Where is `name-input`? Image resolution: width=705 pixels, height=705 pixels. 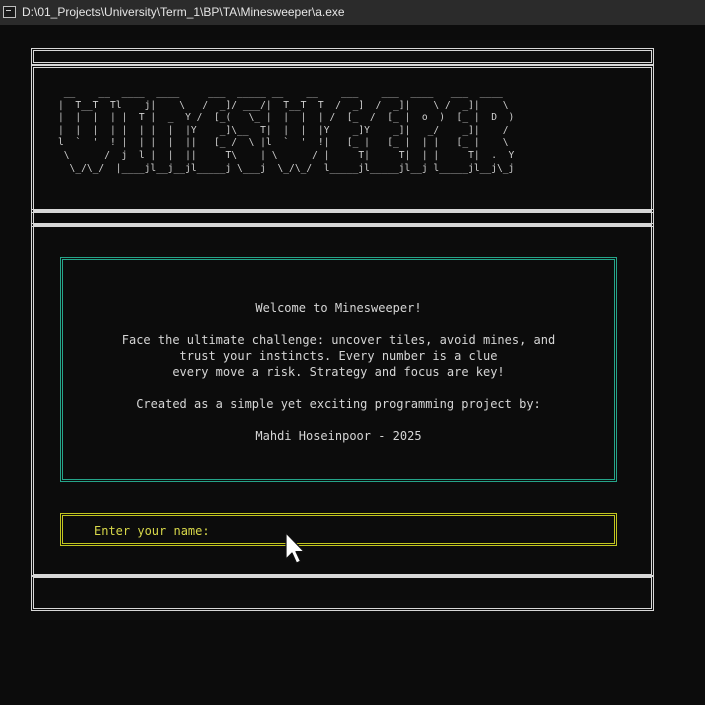
name-input is located at coordinates (411, 530).